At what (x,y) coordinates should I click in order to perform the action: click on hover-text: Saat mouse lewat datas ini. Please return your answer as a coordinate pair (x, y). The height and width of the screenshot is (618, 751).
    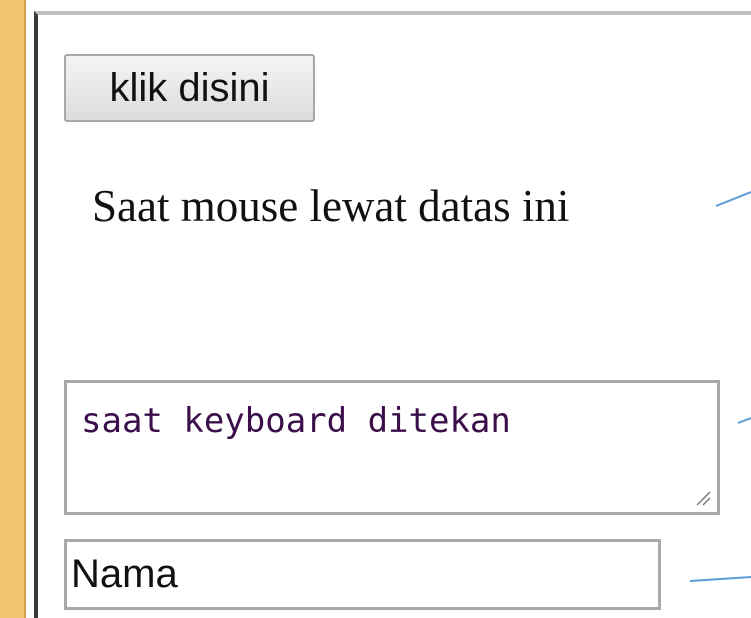
    Looking at the image, I should click on (330, 206).